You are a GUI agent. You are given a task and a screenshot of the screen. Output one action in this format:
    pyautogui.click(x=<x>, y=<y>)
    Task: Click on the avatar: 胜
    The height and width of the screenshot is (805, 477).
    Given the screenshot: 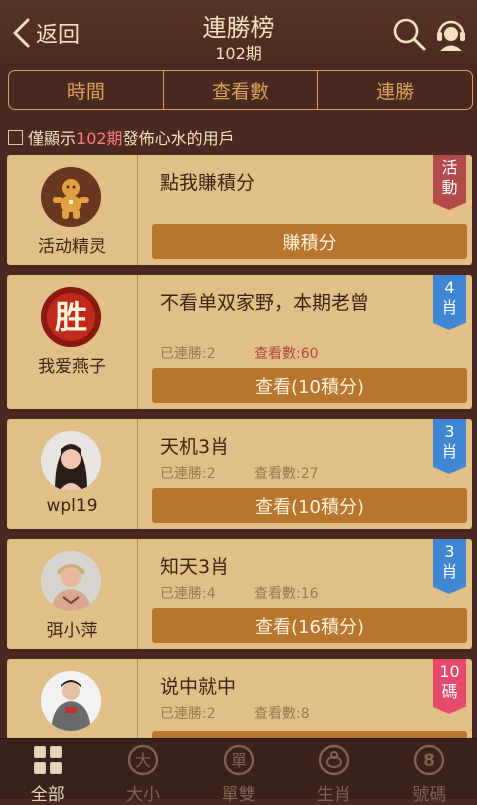 What is the action you would take?
    pyautogui.click(x=71, y=317)
    